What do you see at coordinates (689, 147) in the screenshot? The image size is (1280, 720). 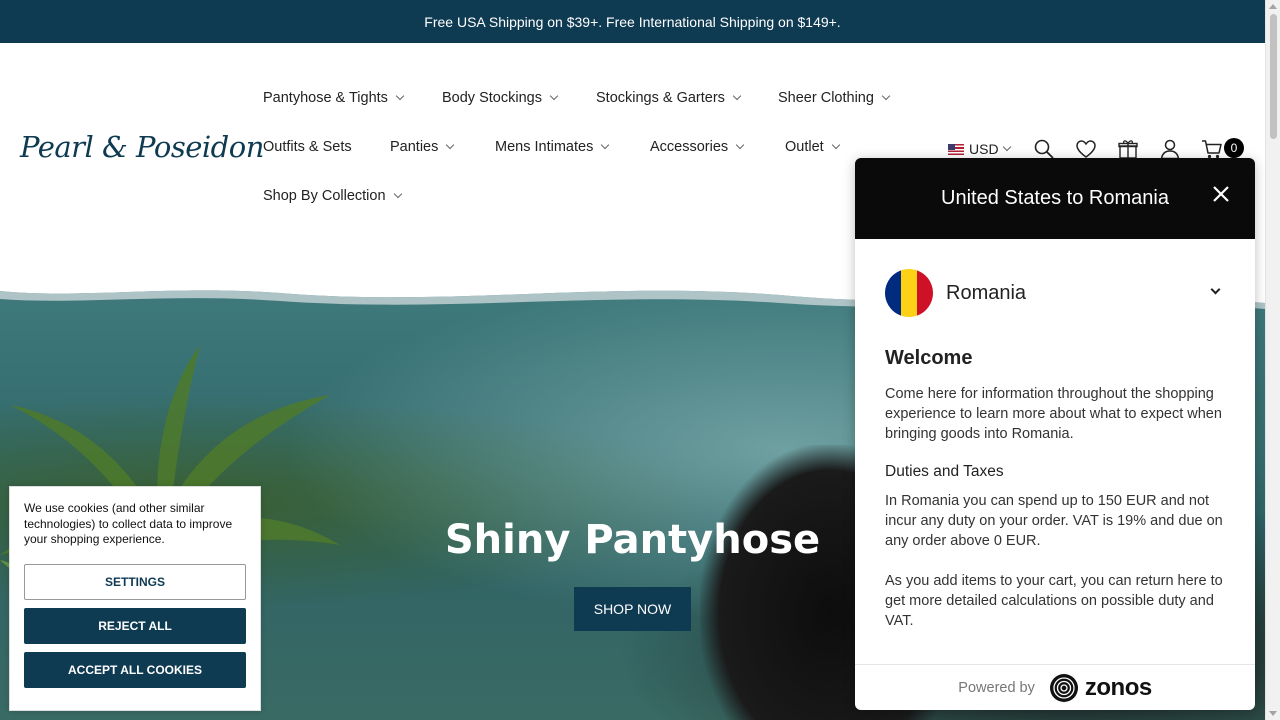 I see `nav-label: Accessories` at bounding box center [689, 147].